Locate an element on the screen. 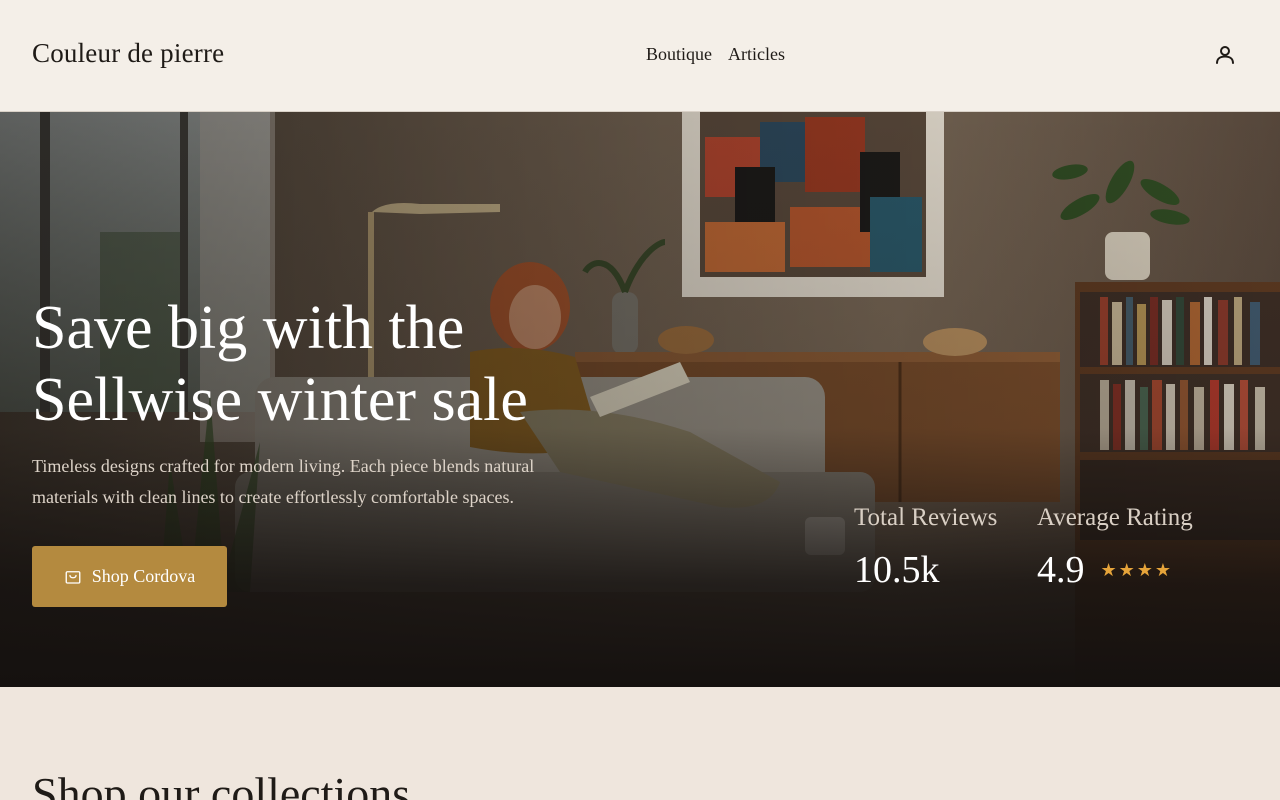  stat-label-average-rating: Average Rating is located at coordinates (1115, 517).